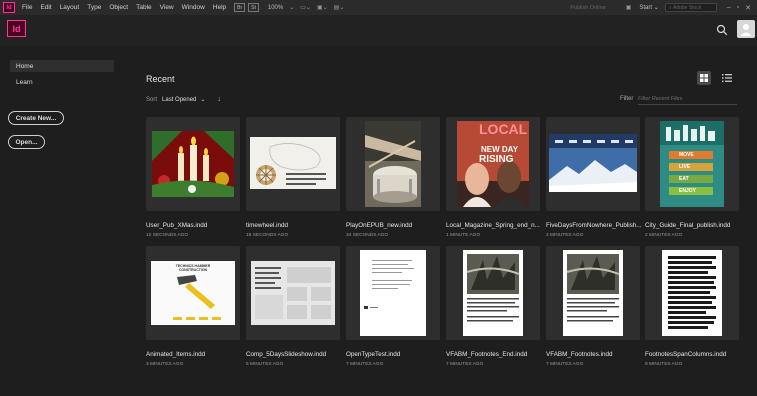  I want to click on bridge-button: Br, so click(240, 7).